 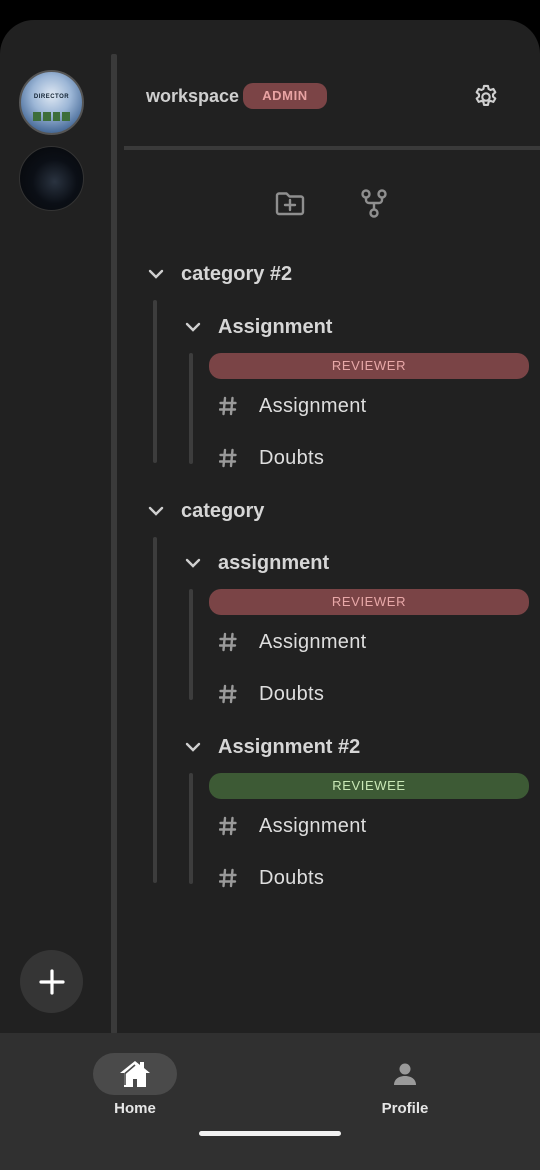 What do you see at coordinates (289, 746) in the screenshot?
I see `channel-group-label: Assignment #2` at bounding box center [289, 746].